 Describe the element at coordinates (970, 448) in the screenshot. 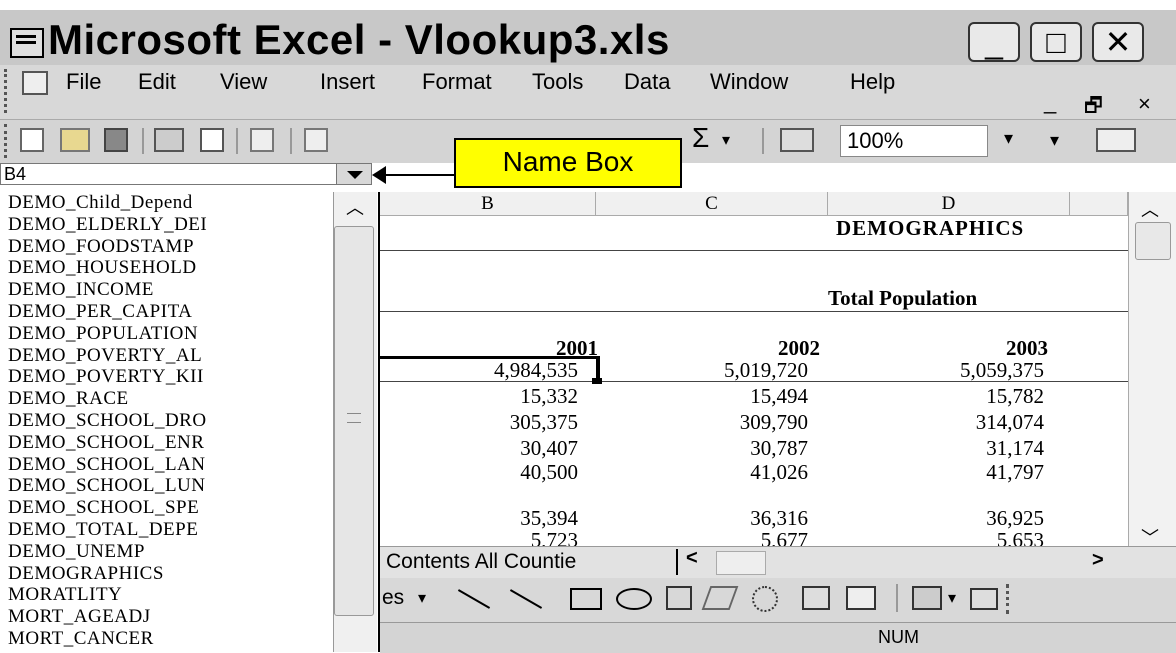

I see `cell-d7: 31,174` at that location.